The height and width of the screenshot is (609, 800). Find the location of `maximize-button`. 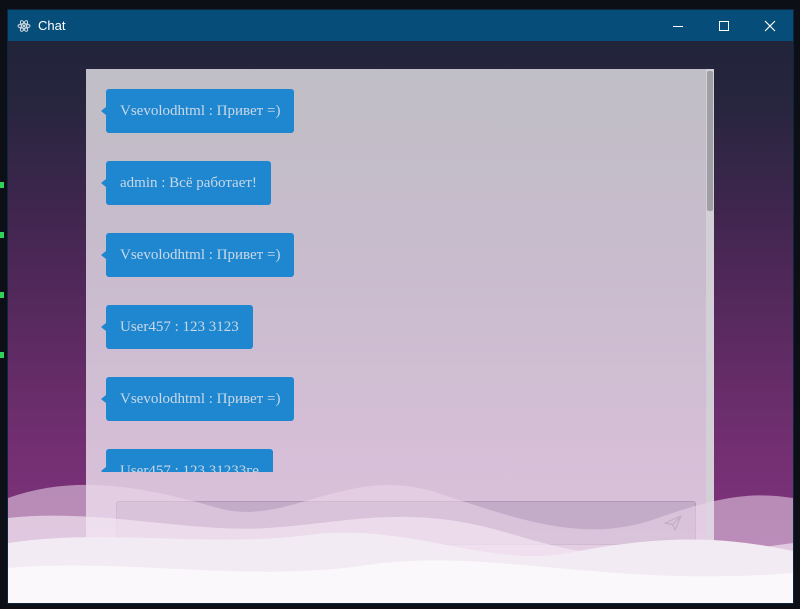

maximize-button is located at coordinates (724, 25).